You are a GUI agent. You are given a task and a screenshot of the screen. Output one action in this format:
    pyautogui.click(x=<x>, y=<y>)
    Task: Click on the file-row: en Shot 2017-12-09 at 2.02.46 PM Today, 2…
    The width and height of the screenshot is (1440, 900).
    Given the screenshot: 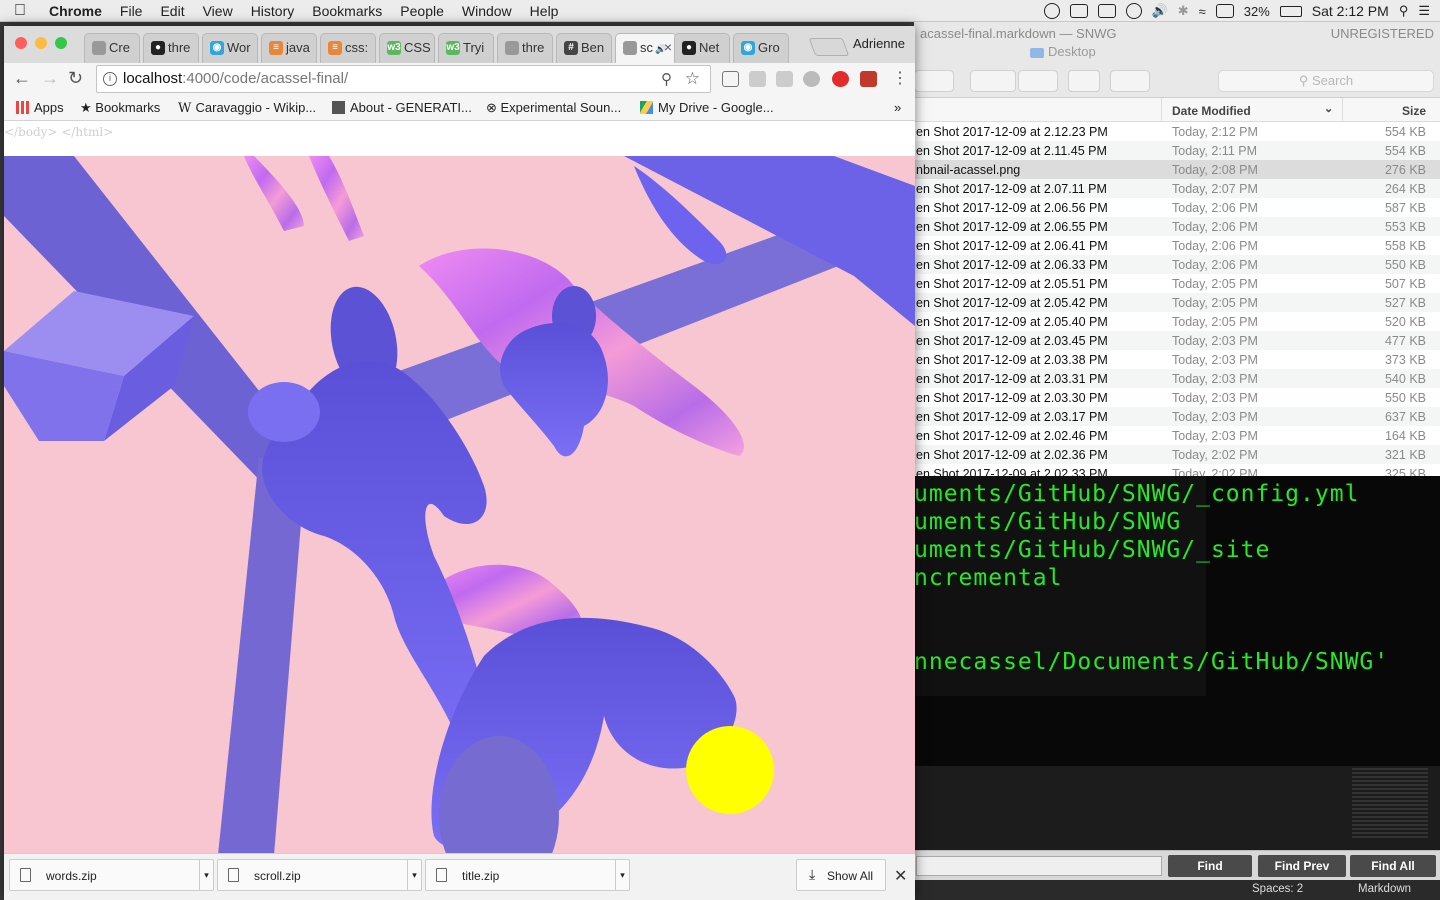 What is the action you would take?
    pyautogui.click(x=1177, y=435)
    